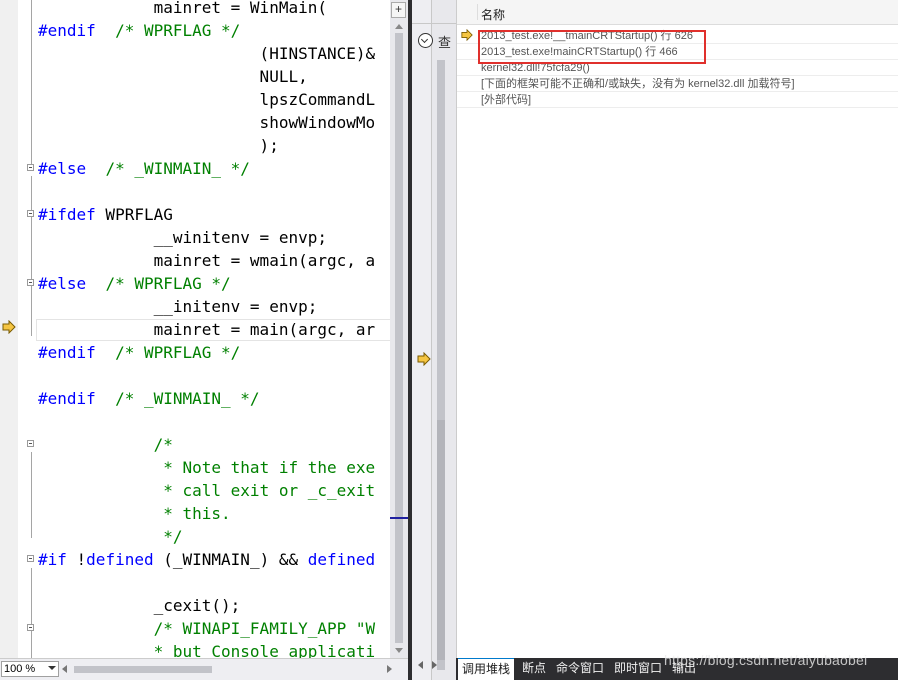 Image resolution: width=898 pixels, height=680 pixels. I want to click on code-token: (HINSTANCE)&, so click(207, 53).